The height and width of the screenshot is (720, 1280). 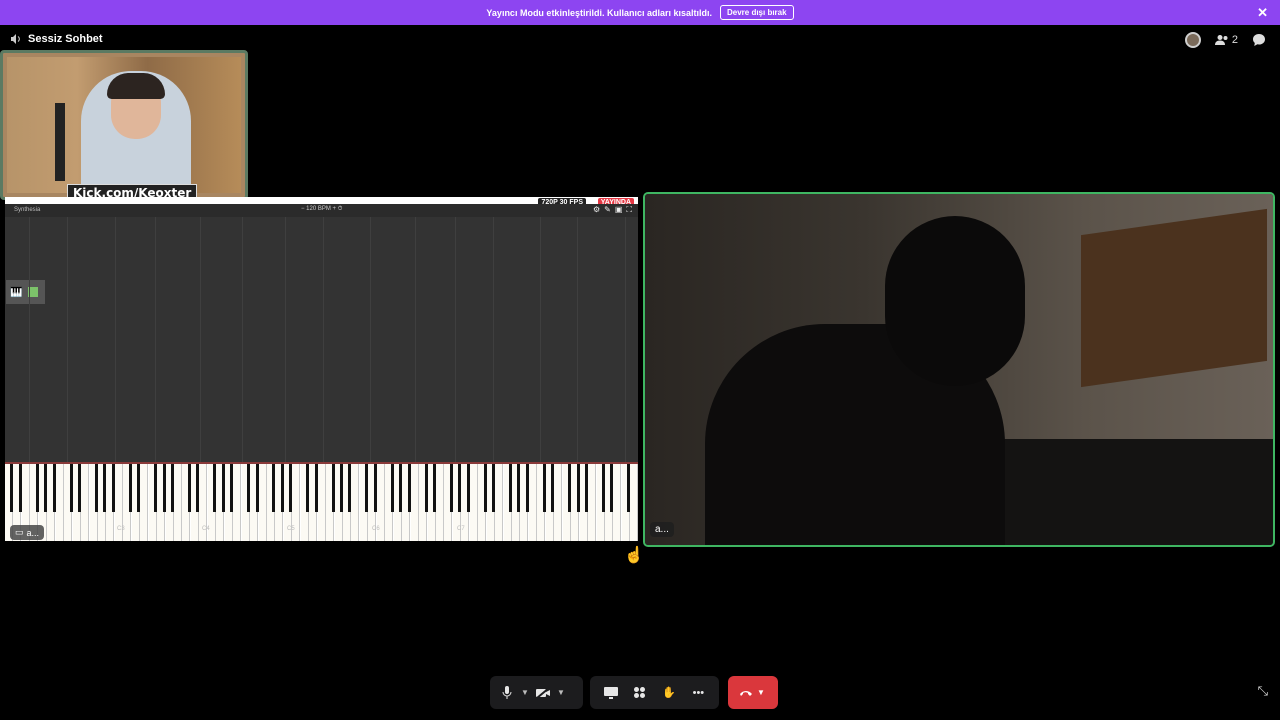 What do you see at coordinates (121, 529) in the screenshot?
I see `key-octave-label: C3` at bounding box center [121, 529].